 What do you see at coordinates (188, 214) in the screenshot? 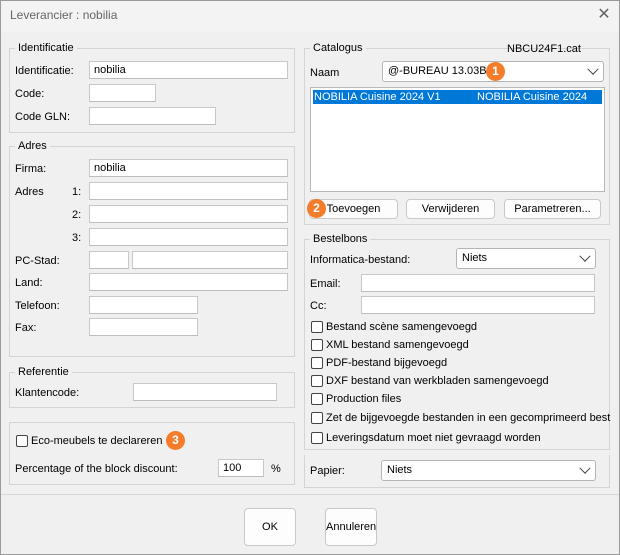
I see `adres-line2-input` at bounding box center [188, 214].